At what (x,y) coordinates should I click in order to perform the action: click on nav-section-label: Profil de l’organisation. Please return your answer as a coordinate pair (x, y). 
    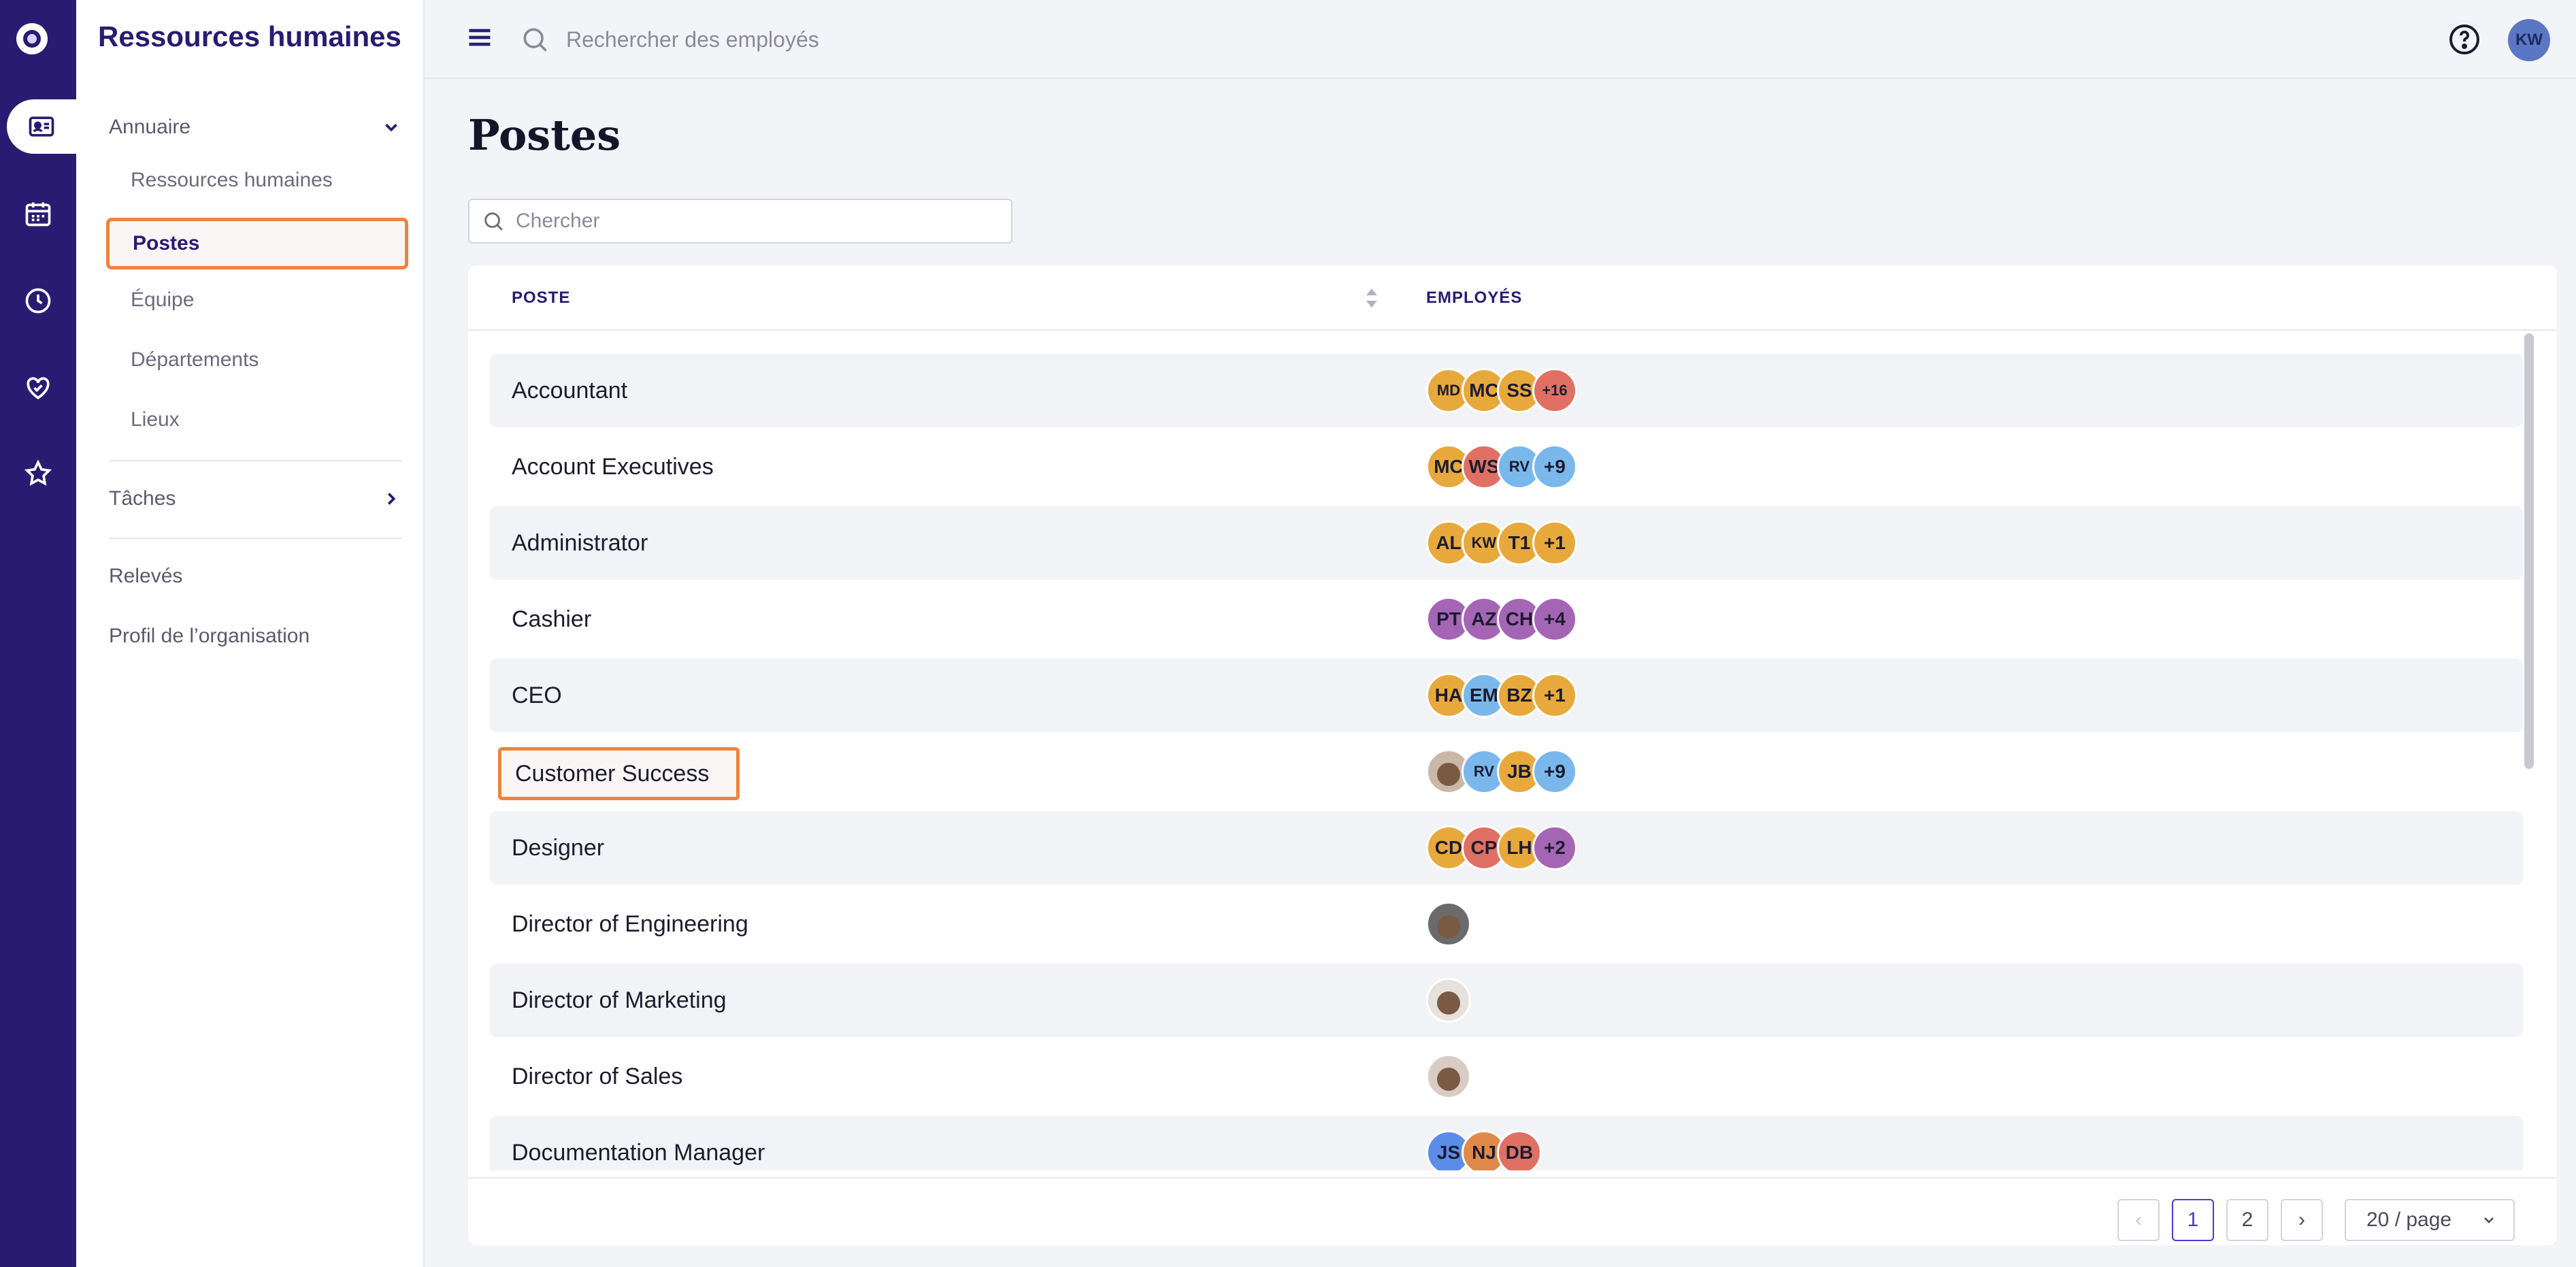
    Looking at the image, I should click on (210, 636).